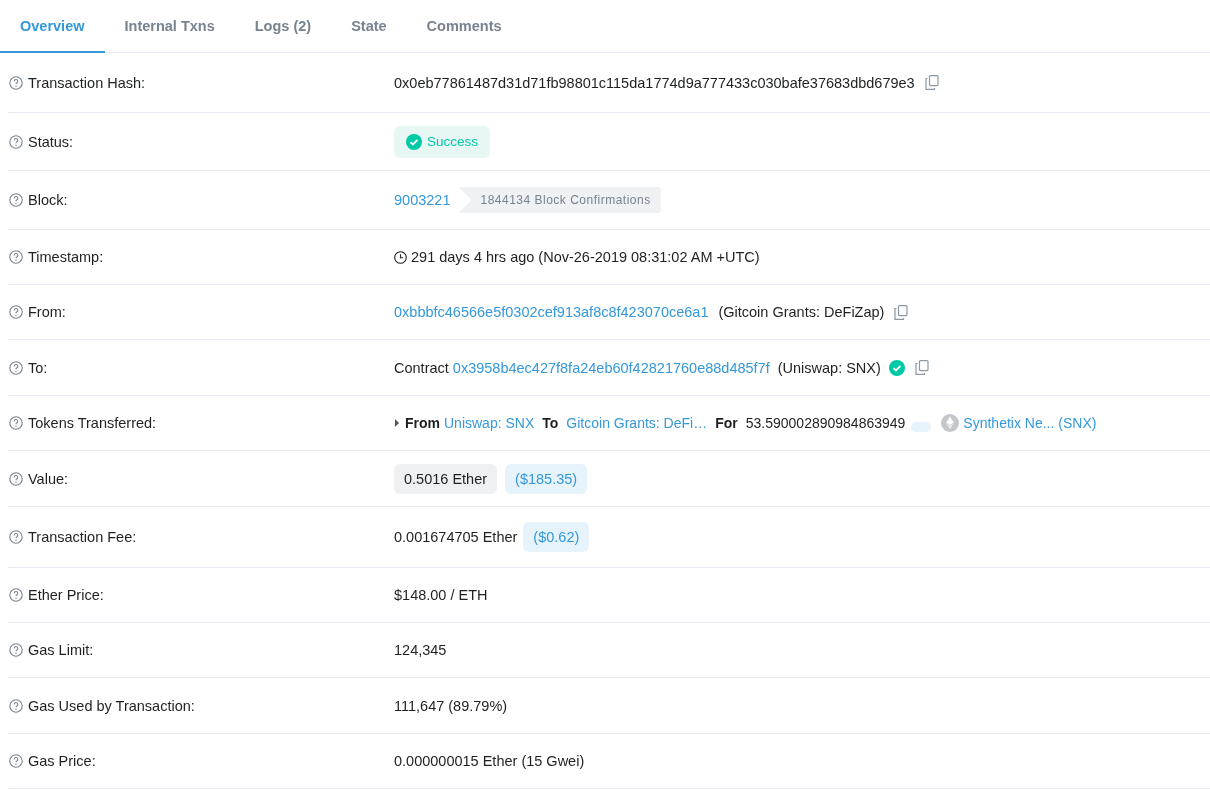  Describe the element at coordinates (453, 141) in the screenshot. I see `status-text: Success` at that location.